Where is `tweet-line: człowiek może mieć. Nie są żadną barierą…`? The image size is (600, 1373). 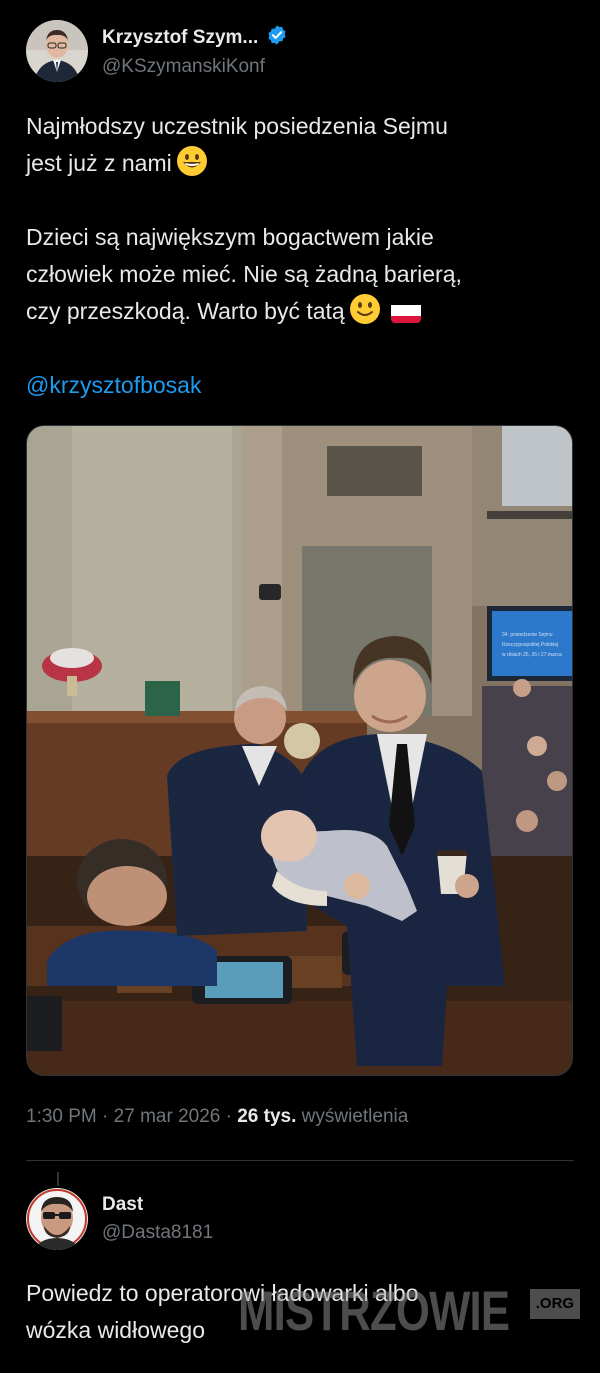
tweet-line: człowiek może mieć. Nie są żadną barierą… is located at coordinates (244, 274).